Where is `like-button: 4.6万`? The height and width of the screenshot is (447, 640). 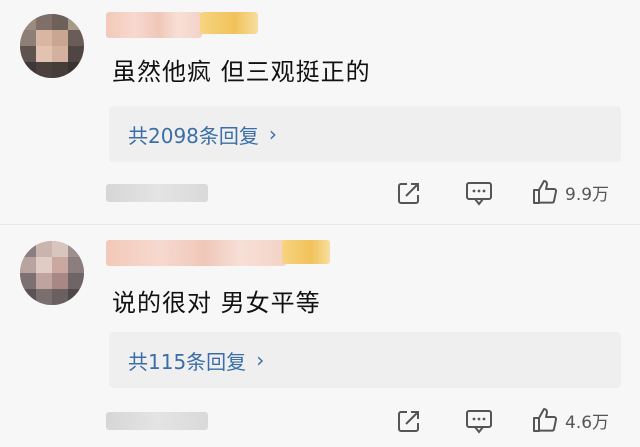
like-button: 4.6万 is located at coordinates (570, 420).